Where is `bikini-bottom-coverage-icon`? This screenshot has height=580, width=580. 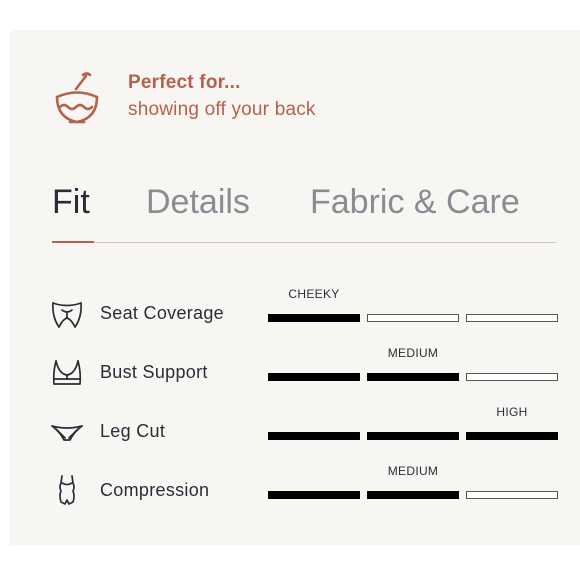 bikini-bottom-coverage-icon is located at coordinates (67, 315).